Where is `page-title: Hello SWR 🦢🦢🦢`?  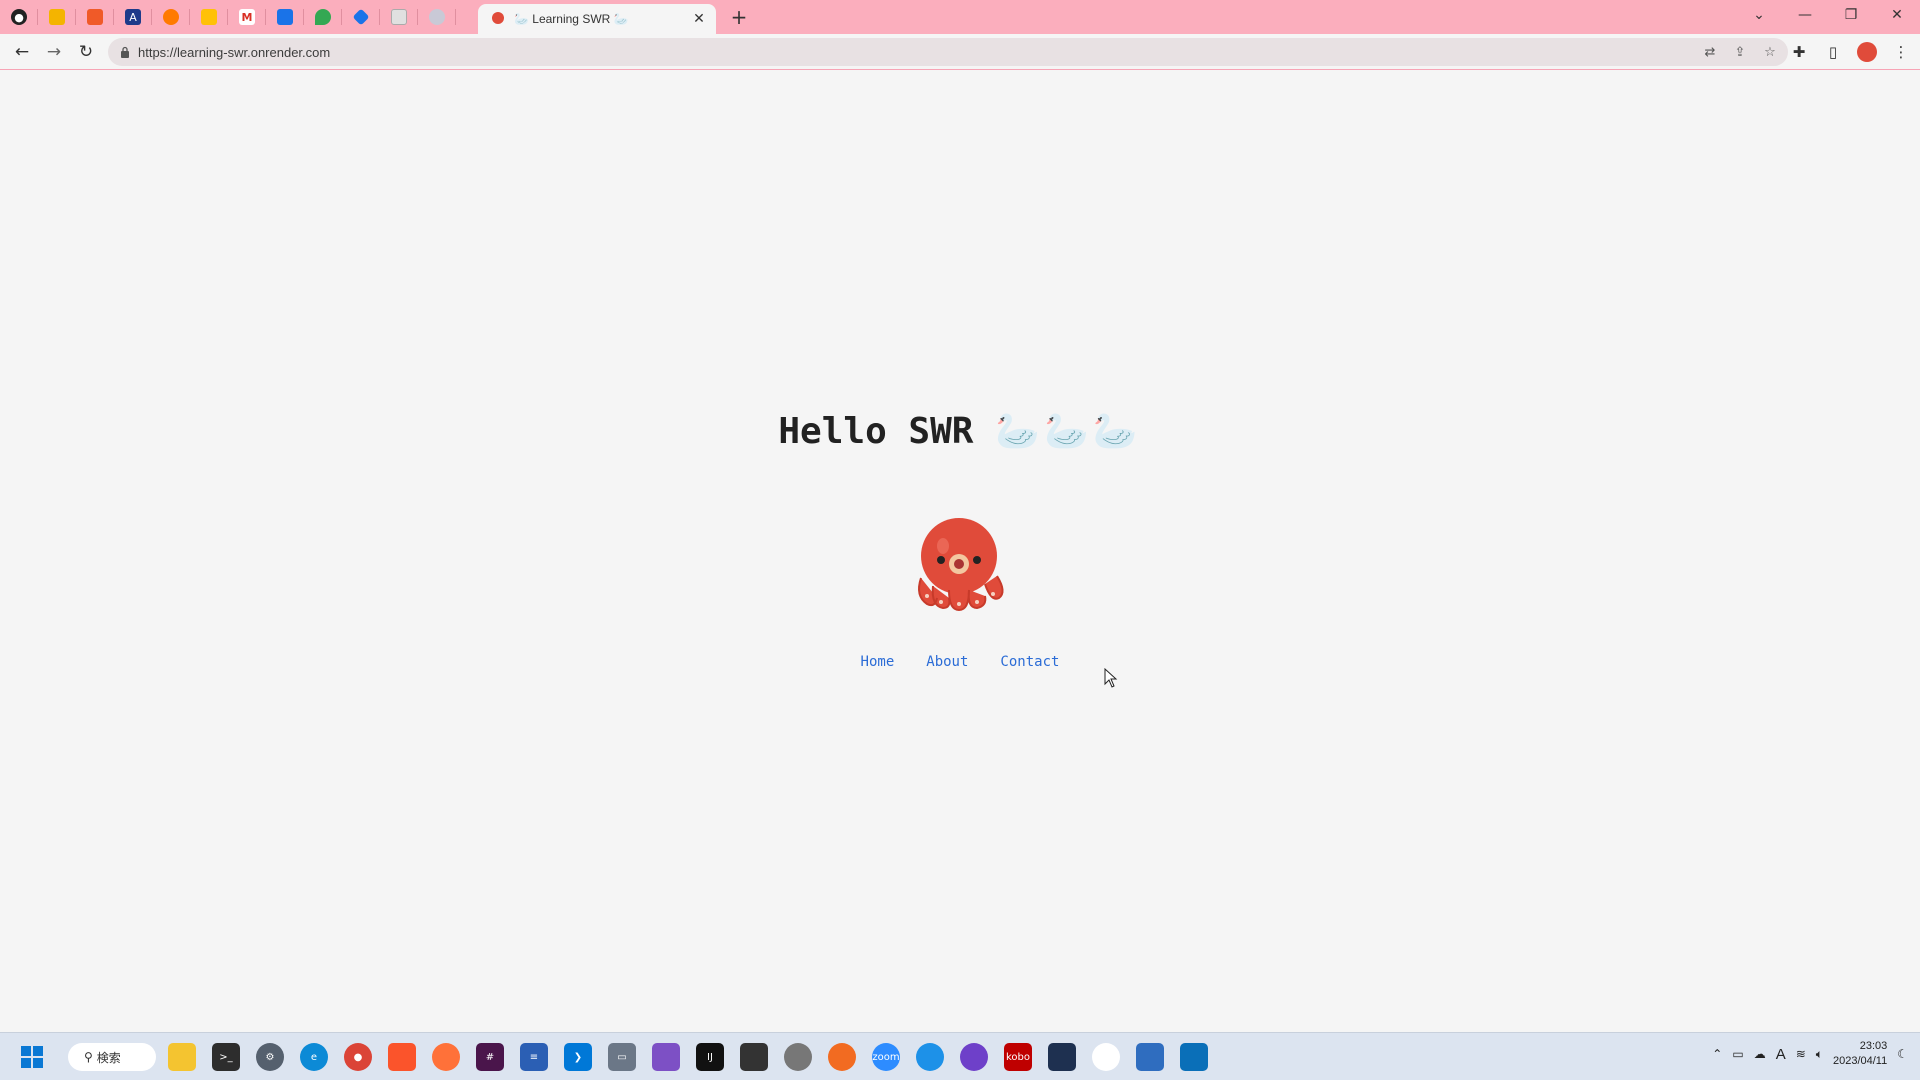
page-title: Hello SWR 🦢🦢🦢 is located at coordinates (960, 431).